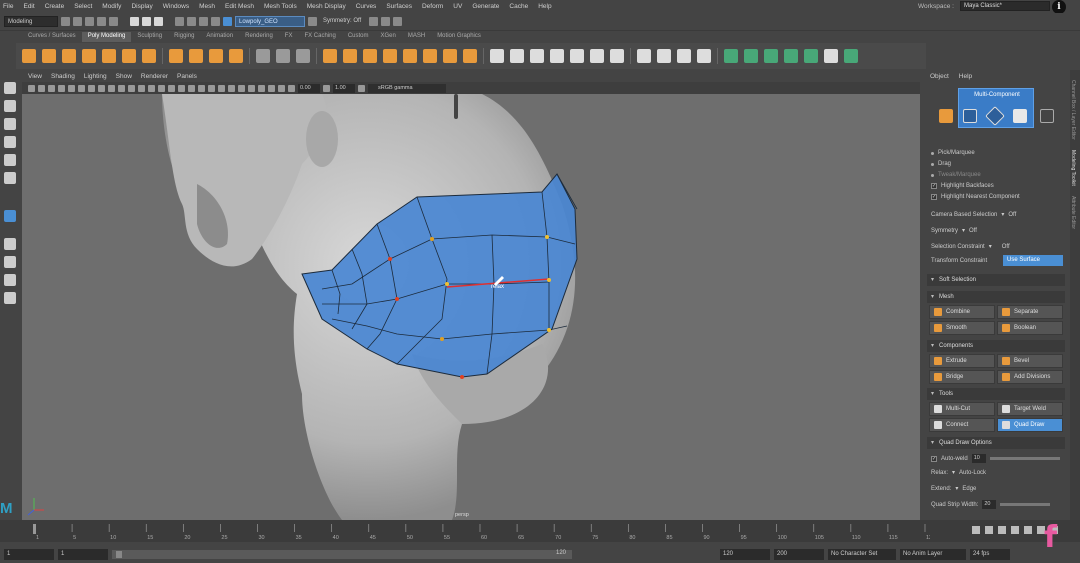 The width and height of the screenshot is (1080, 563). What do you see at coordinates (41, 88) in the screenshot?
I see `camera-attr-icon` at bounding box center [41, 88].